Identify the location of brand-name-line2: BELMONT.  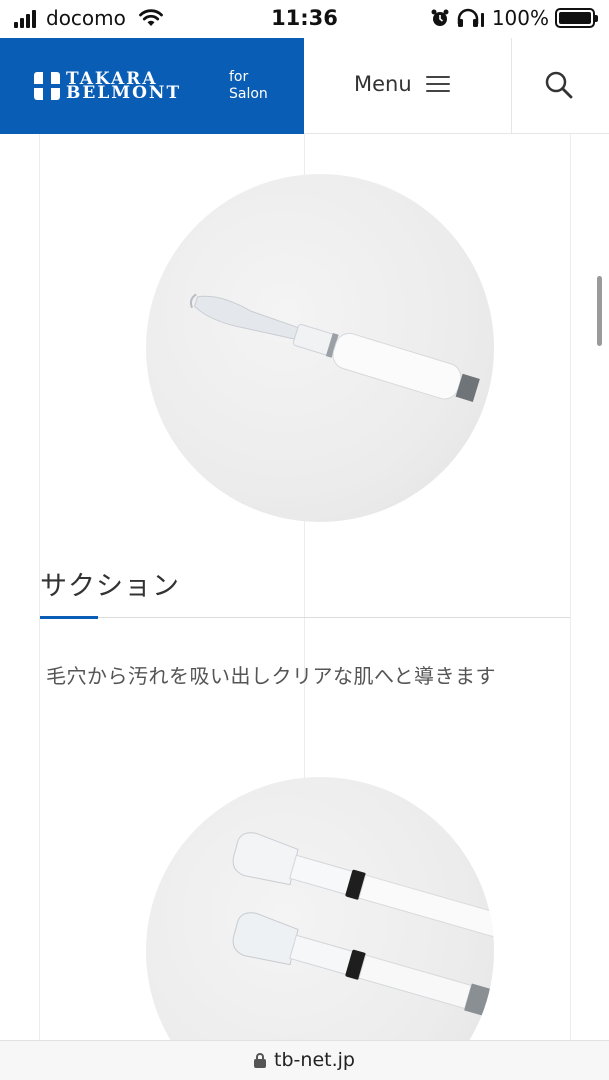
(124, 93).